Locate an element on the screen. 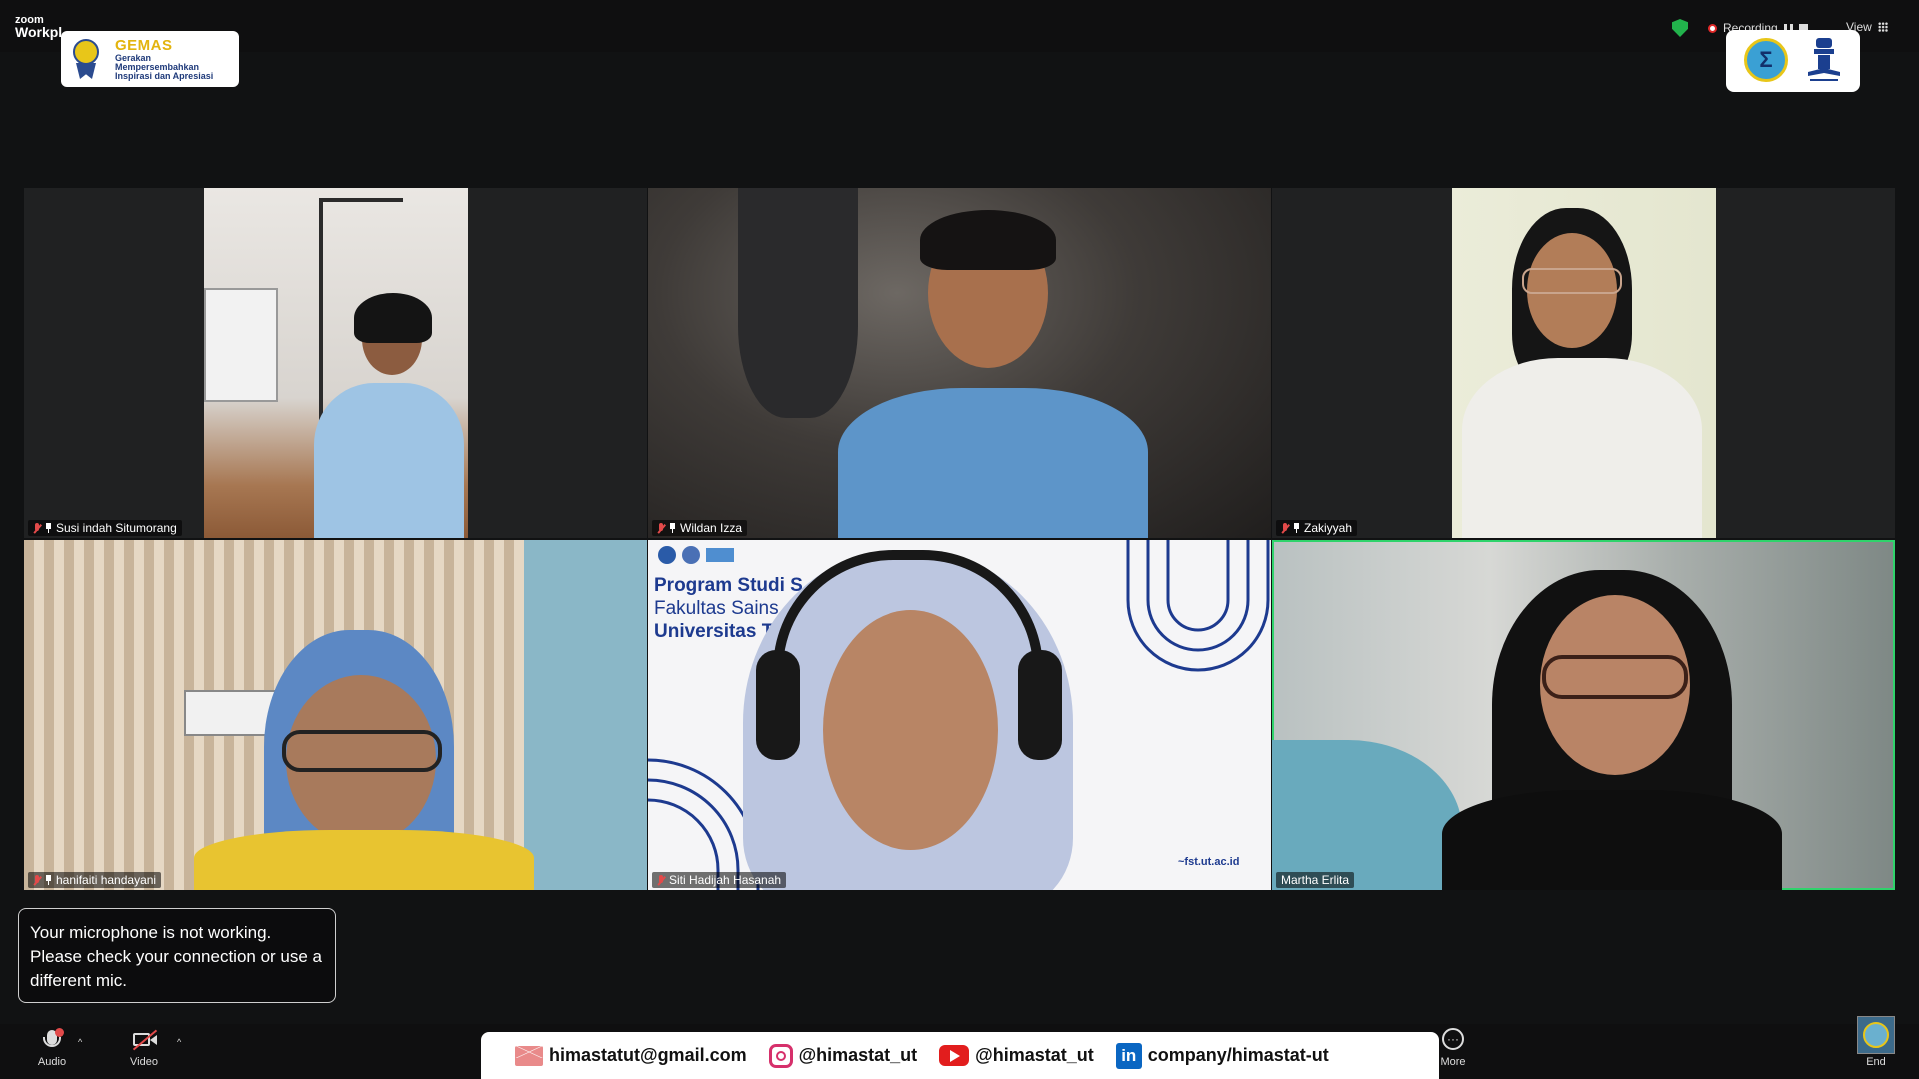 The height and width of the screenshot is (1079, 1919). linkedin-text: company/himastat-ut is located at coordinates (1238, 1055).